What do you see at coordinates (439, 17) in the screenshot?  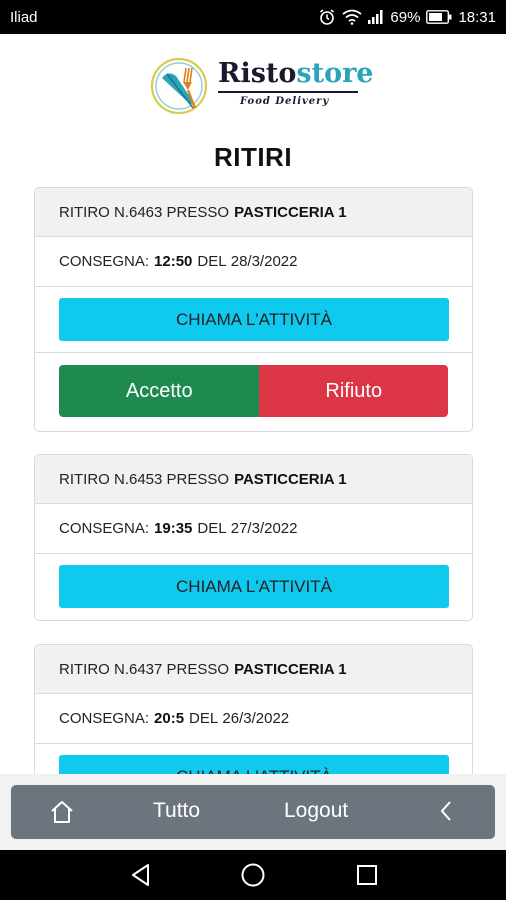 I see `battery-icon` at bounding box center [439, 17].